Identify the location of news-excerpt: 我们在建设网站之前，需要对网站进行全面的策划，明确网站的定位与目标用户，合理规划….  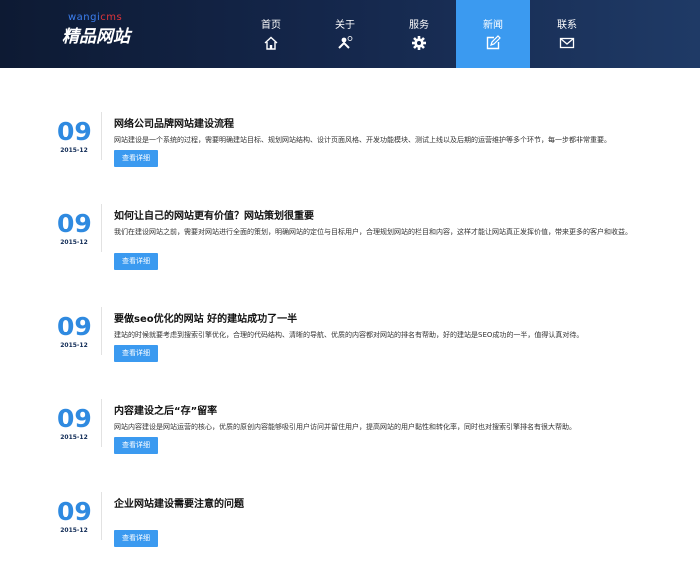
(373, 232).